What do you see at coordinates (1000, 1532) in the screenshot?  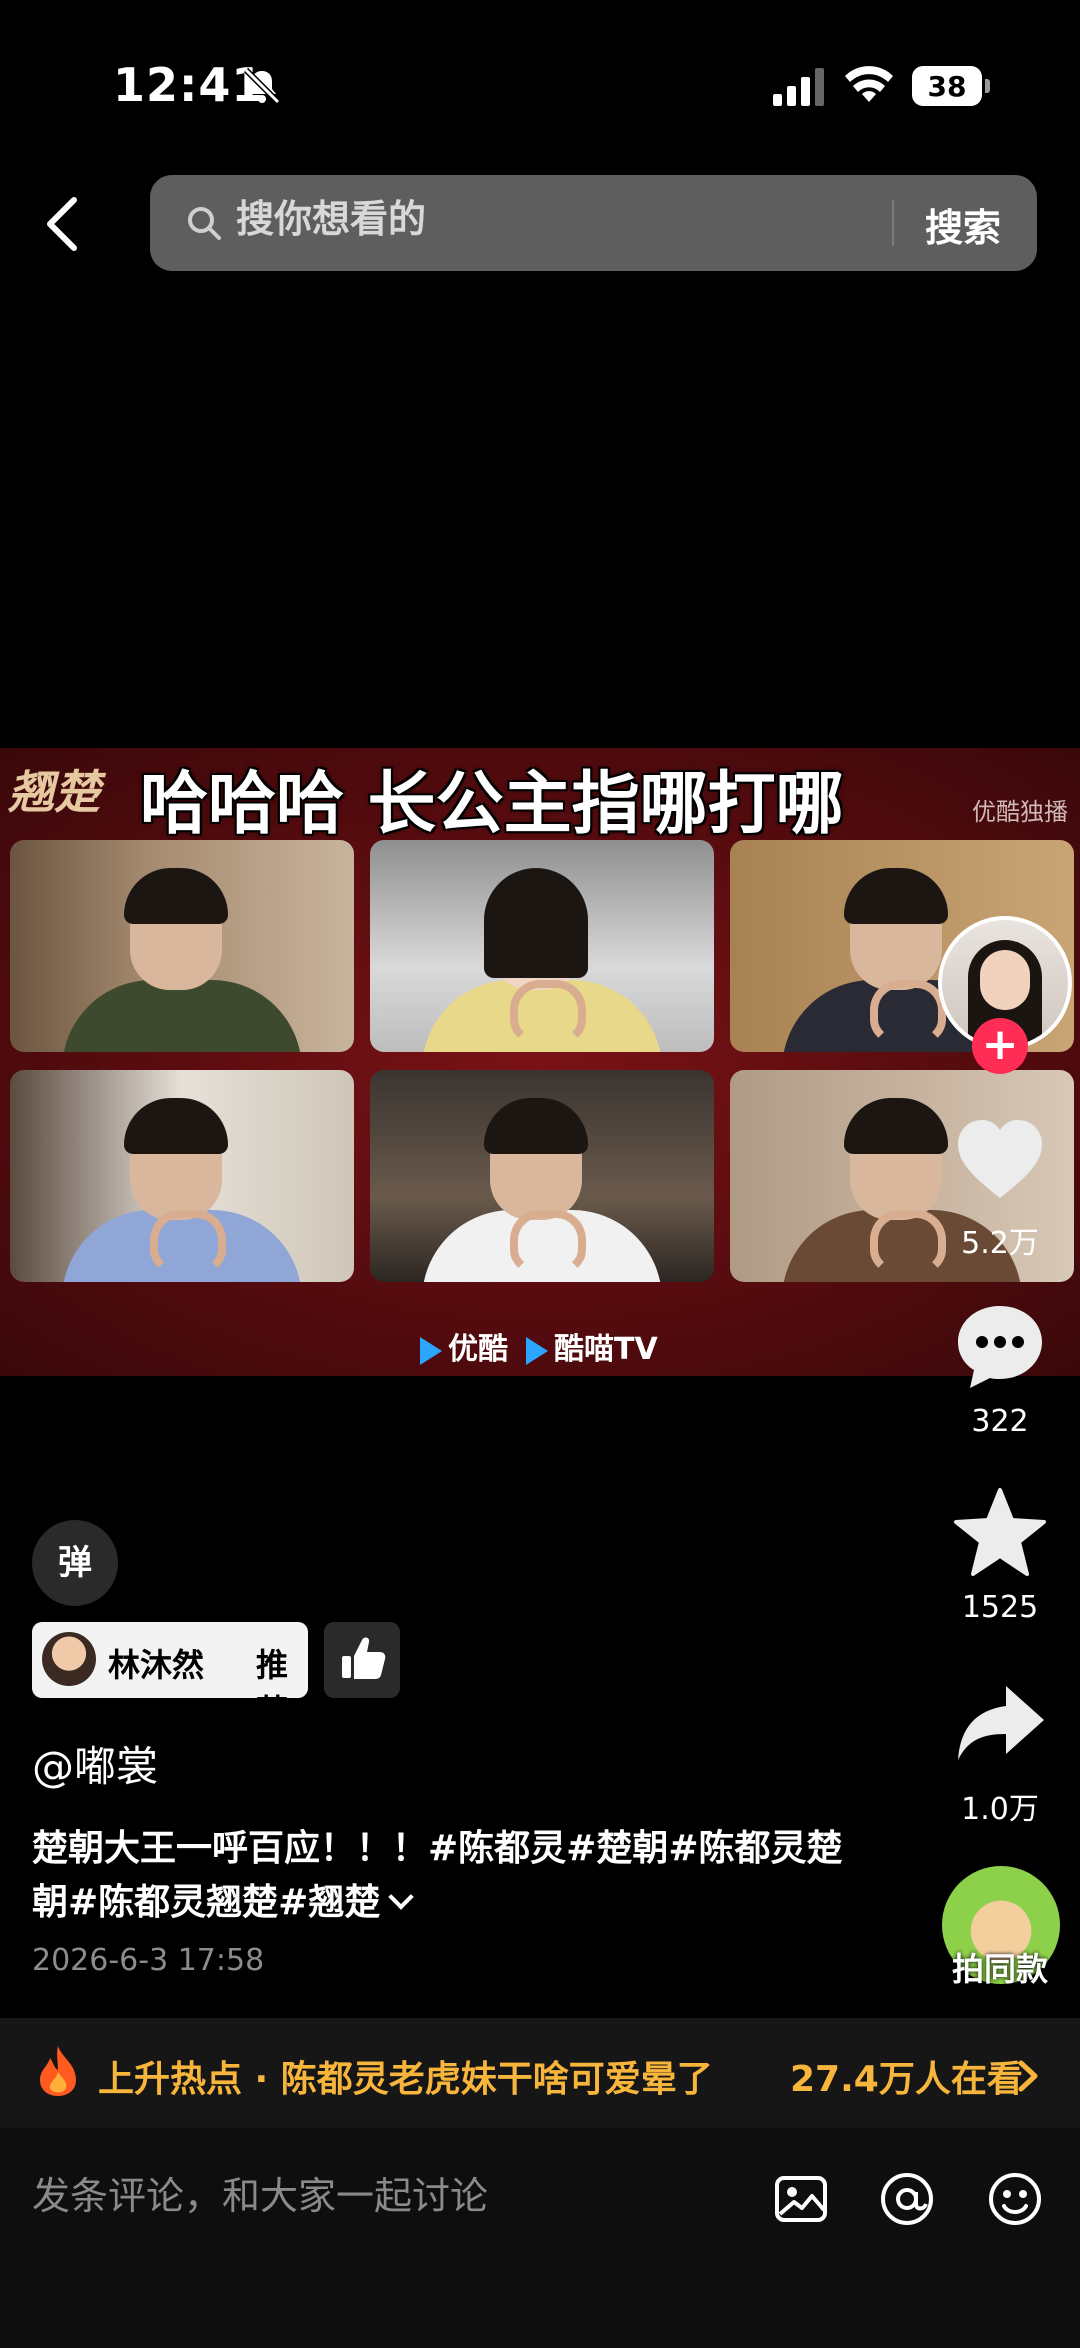 I see `star-icon` at bounding box center [1000, 1532].